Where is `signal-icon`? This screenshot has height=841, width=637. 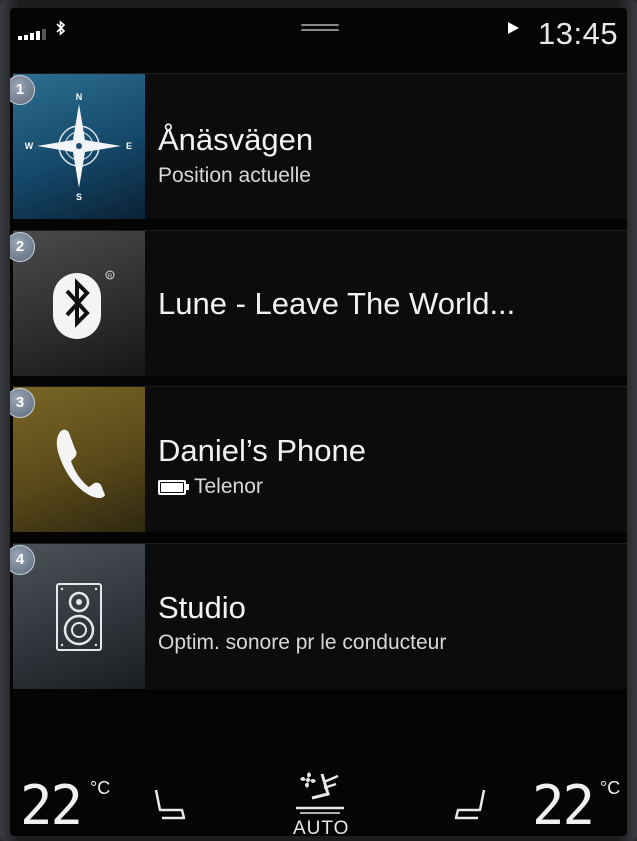
signal-icon is located at coordinates (32, 34).